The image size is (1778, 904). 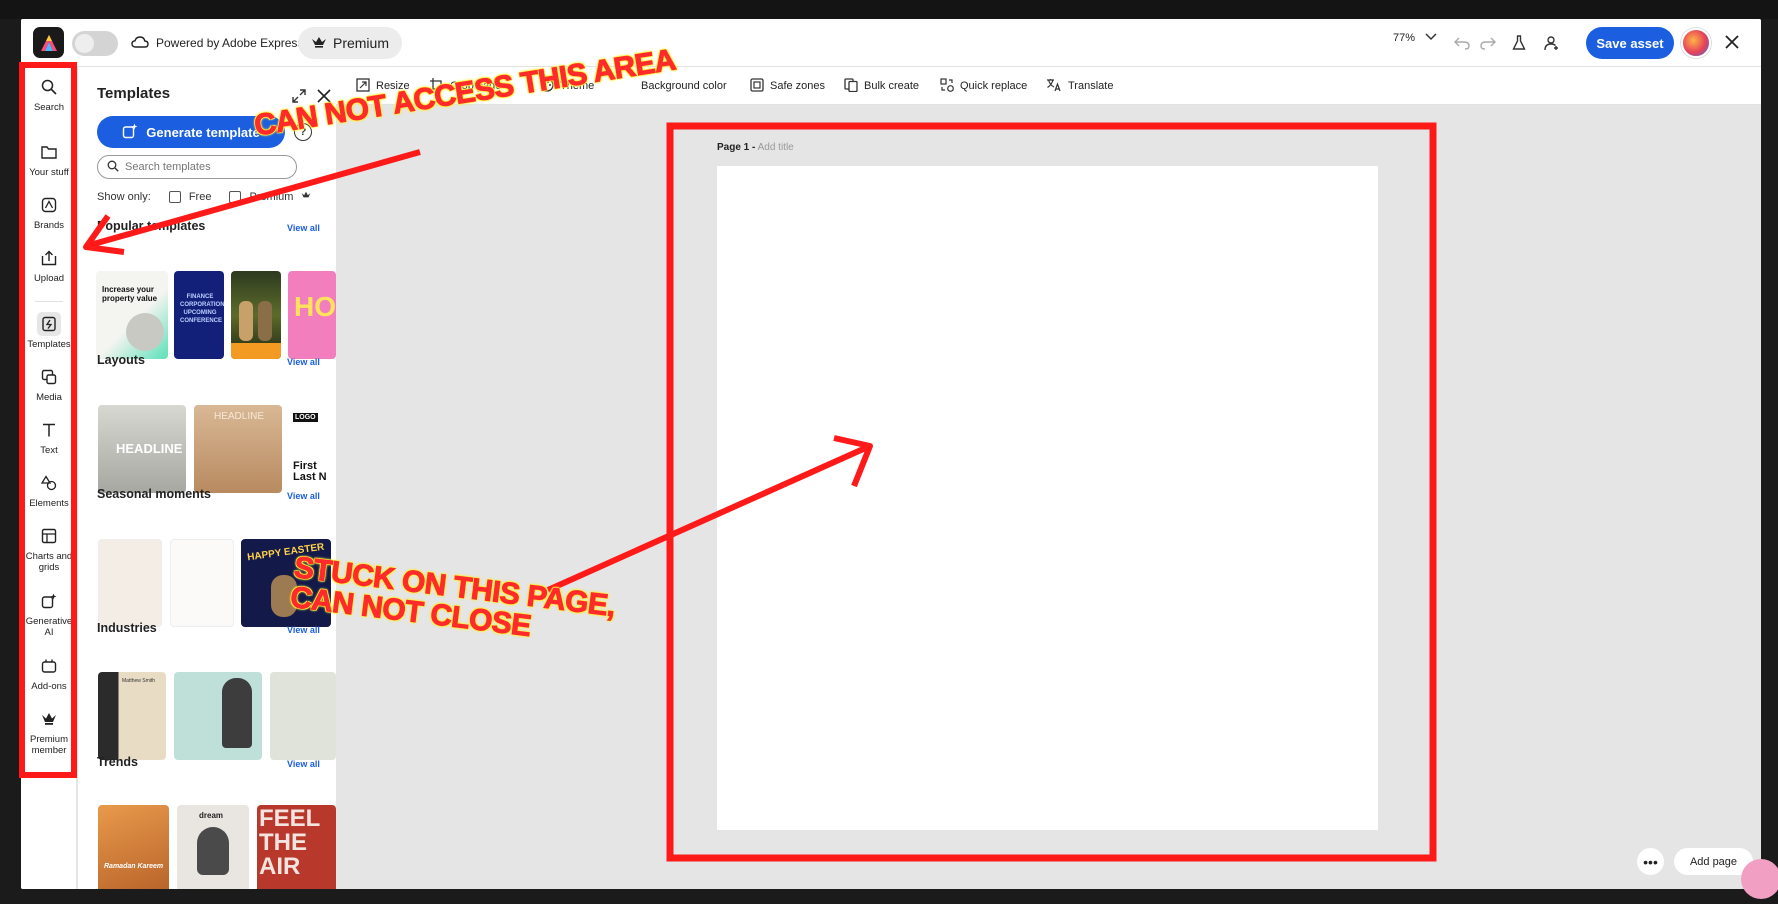 What do you see at coordinates (49, 172) in the screenshot?
I see `rail-label: Your stuff` at bounding box center [49, 172].